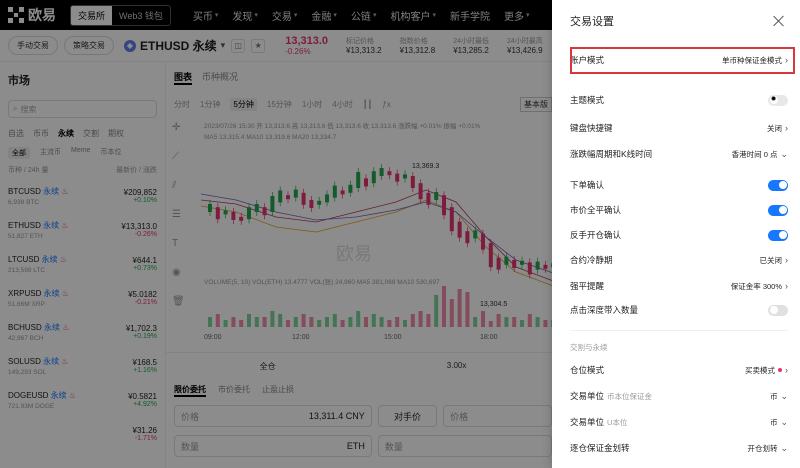 This screenshot has width=800, height=468. I want to click on theme-toggle: ✹, so click(778, 100).